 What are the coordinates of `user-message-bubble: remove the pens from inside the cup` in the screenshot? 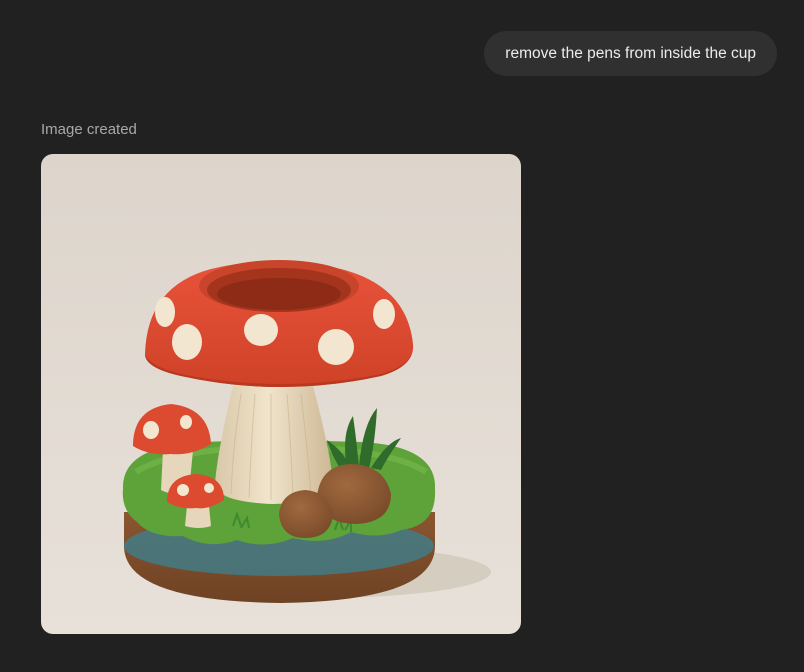 It's located at (630, 53).